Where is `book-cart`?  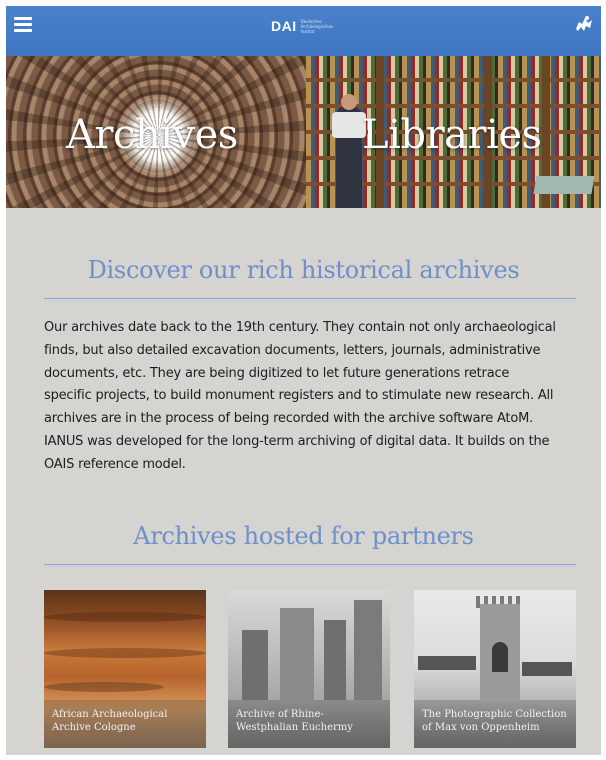 book-cart is located at coordinates (564, 185).